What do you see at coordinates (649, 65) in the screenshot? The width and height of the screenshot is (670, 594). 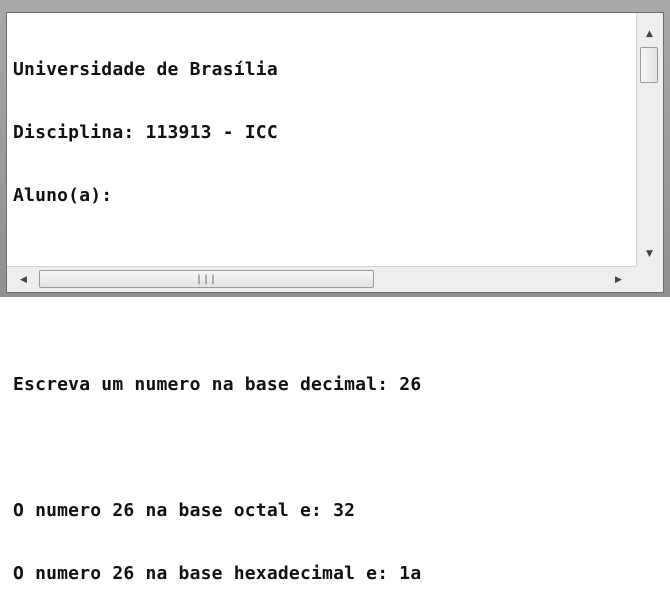 I see `vertical-scroll-thumb` at bounding box center [649, 65].